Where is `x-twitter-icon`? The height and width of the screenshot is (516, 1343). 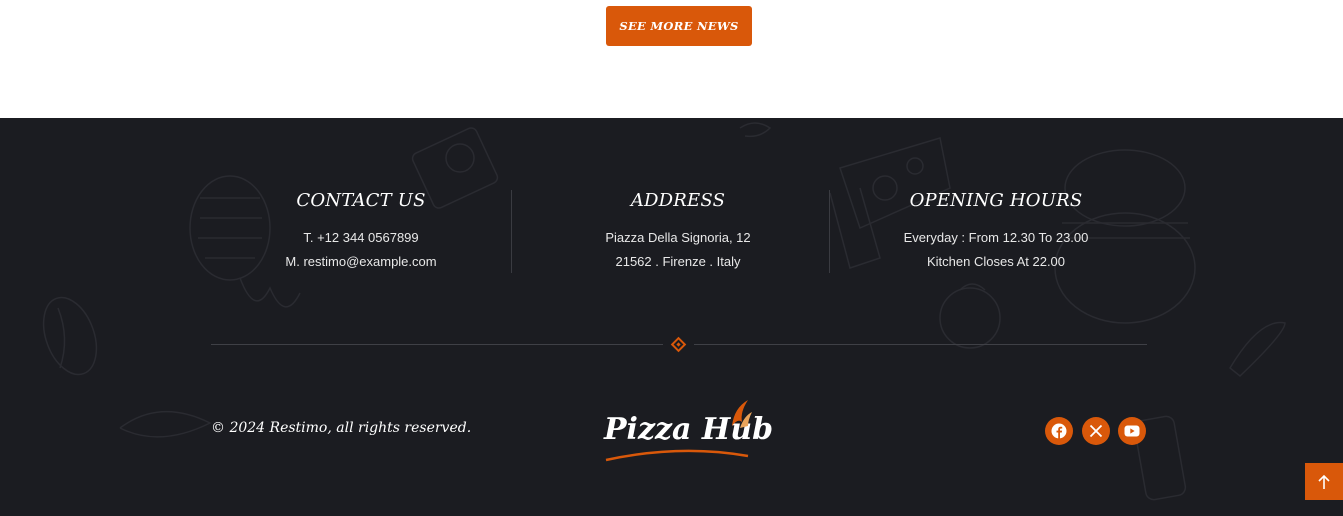 x-twitter-icon is located at coordinates (1096, 431).